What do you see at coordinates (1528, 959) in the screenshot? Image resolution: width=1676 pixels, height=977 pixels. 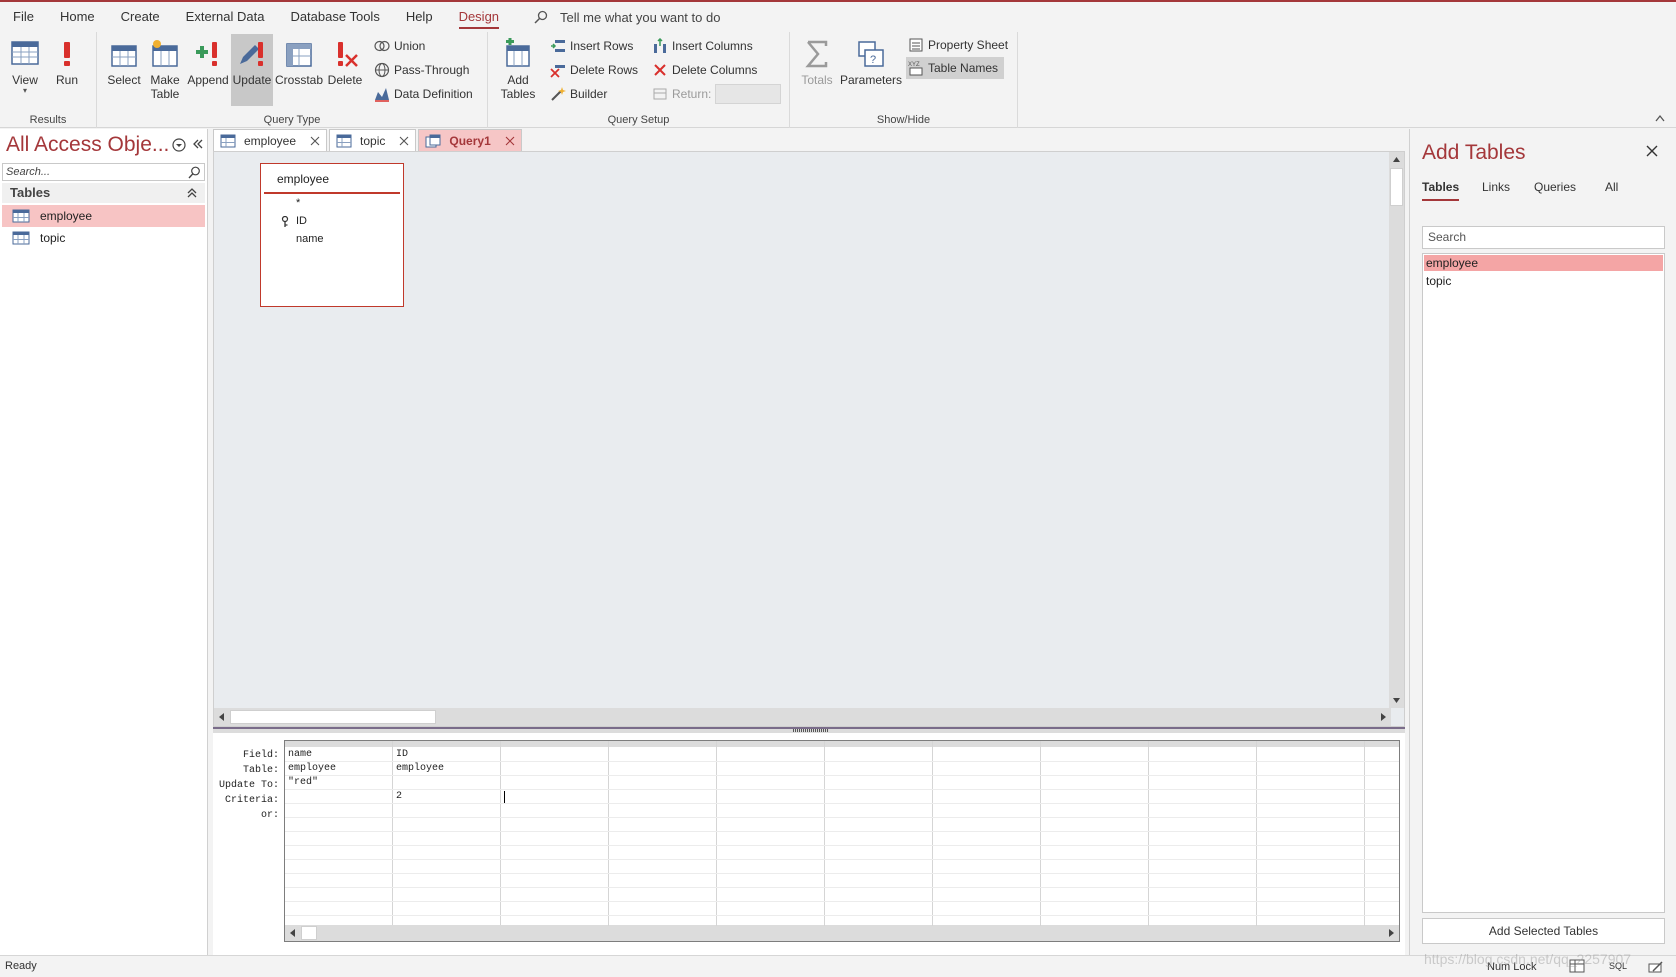 I see `watermark-text: https://blog.csdn.net/qq_2257907` at bounding box center [1528, 959].